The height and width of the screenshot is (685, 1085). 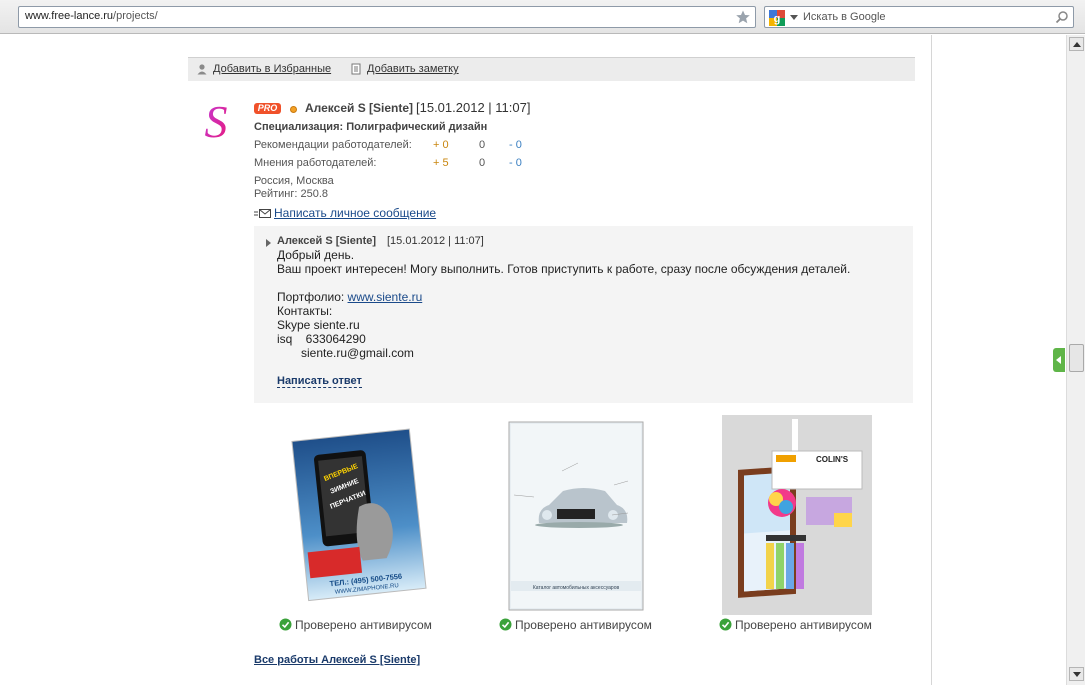 I want to click on reply-greeting: Добрый день., so click(x=316, y=255).